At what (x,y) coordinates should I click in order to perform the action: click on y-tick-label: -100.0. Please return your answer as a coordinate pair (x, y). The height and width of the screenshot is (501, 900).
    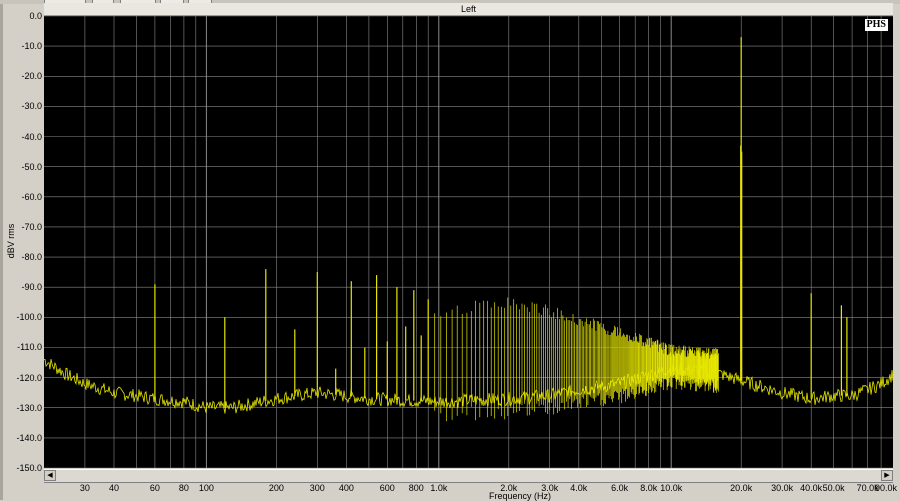
    Looking at the image, I should click on (29, 317).